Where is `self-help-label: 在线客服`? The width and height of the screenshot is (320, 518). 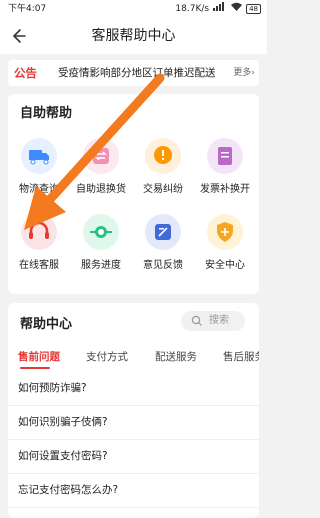
self-help-label: 在线客服 is located at coordinates (39, 265).